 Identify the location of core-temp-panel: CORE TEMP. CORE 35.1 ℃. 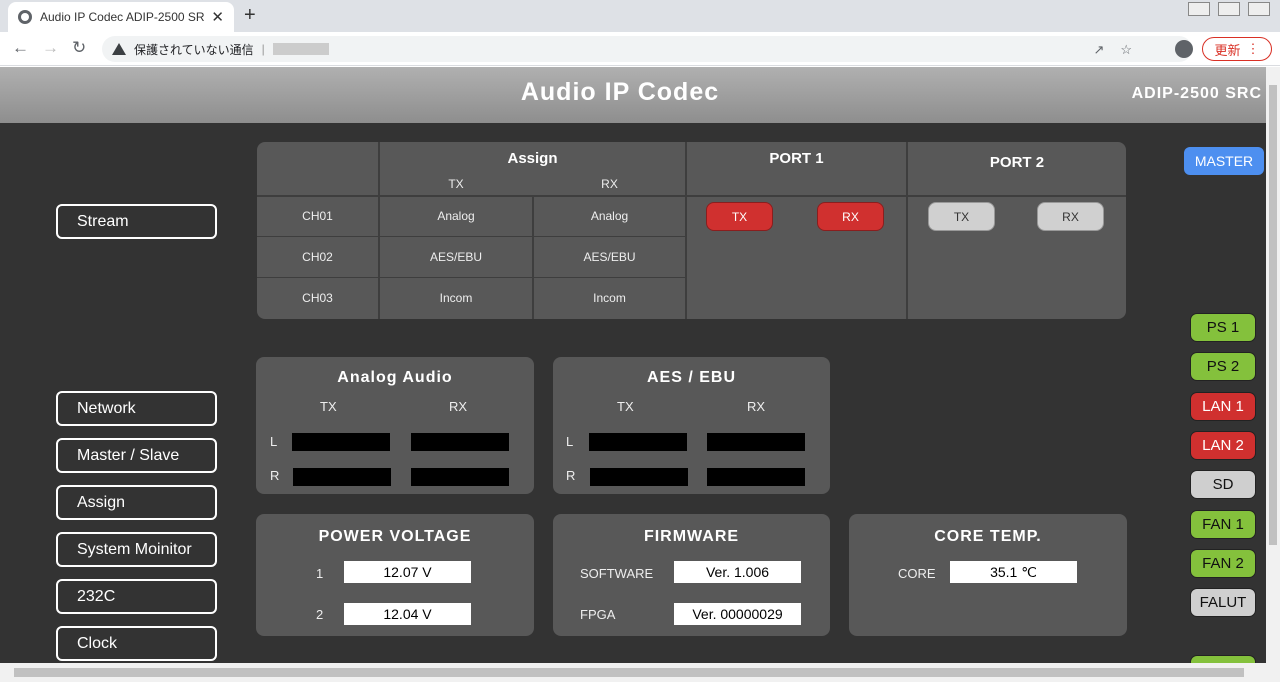
(988, 575).